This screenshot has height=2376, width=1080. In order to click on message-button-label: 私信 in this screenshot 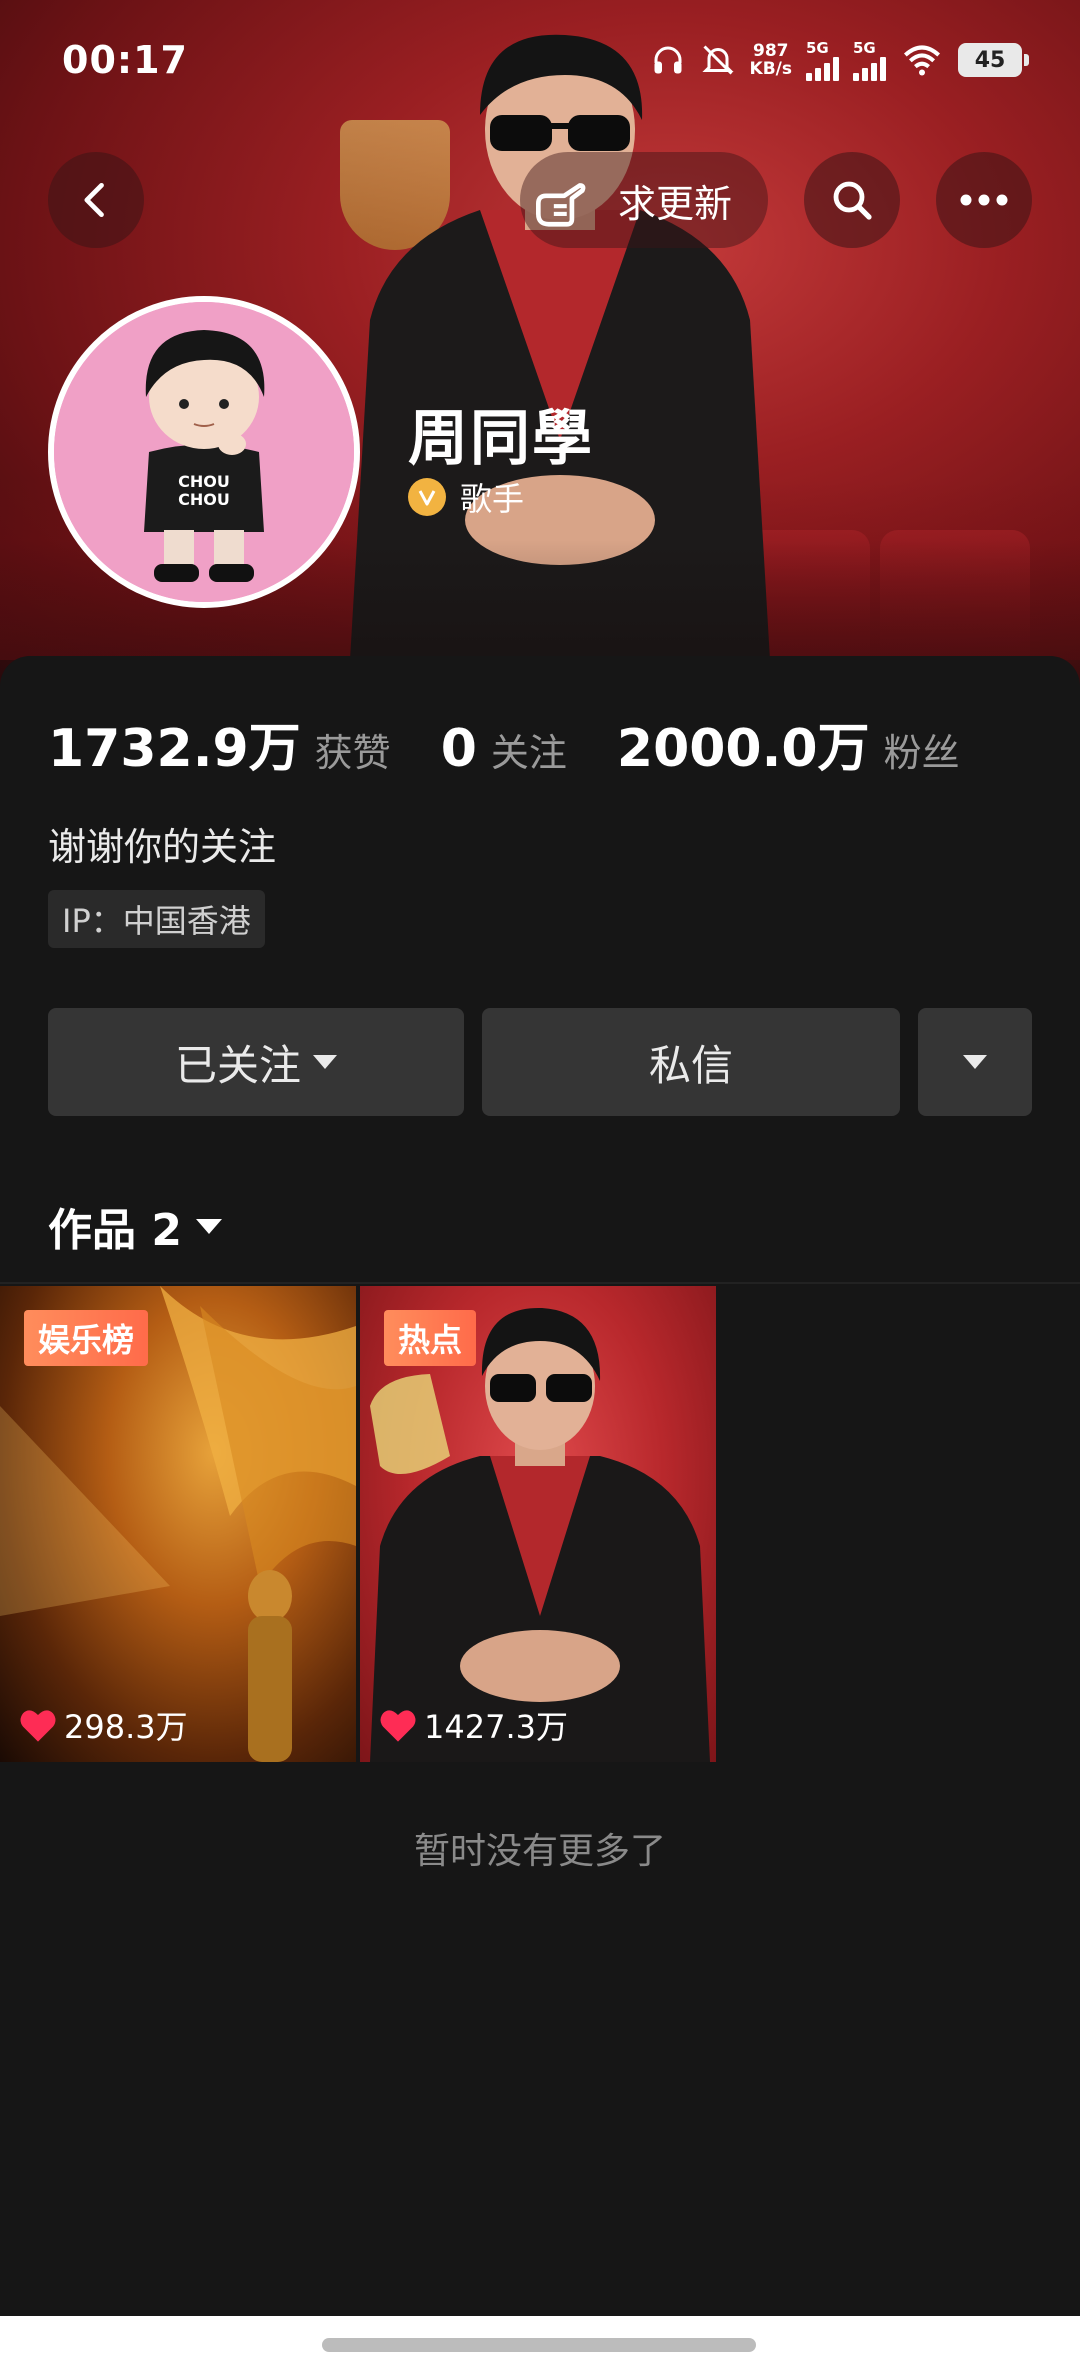, I will do `click(690, 1065)`.